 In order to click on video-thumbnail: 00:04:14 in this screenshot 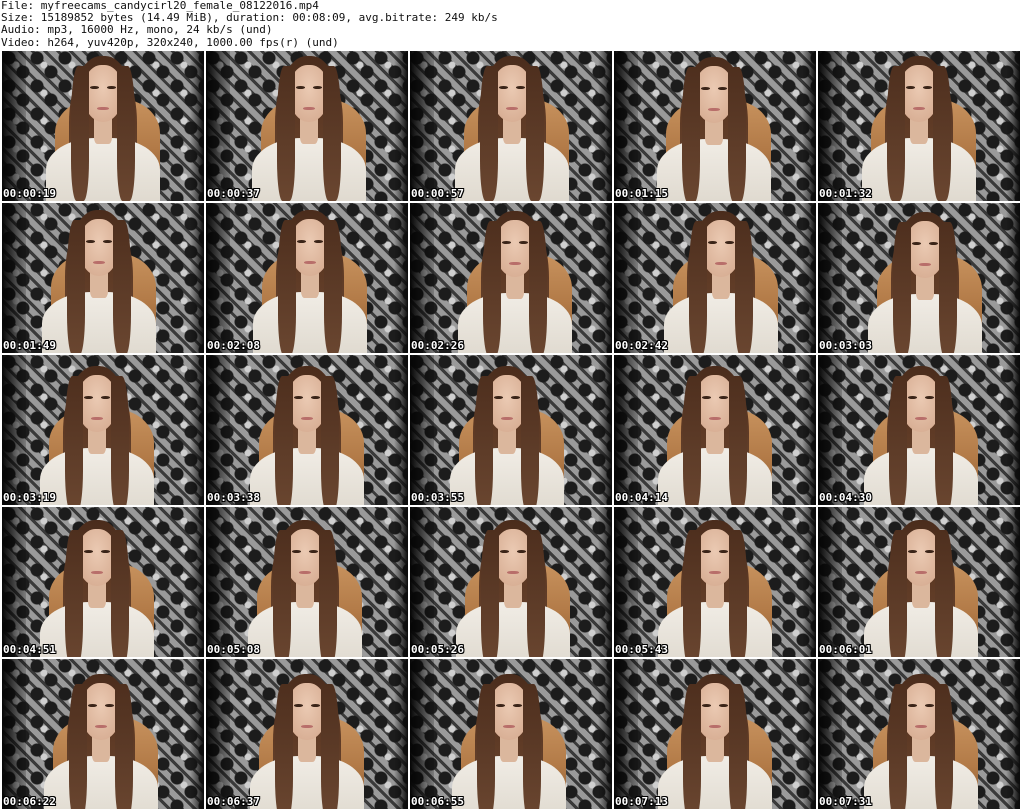, I will do `click(715, 430)`.